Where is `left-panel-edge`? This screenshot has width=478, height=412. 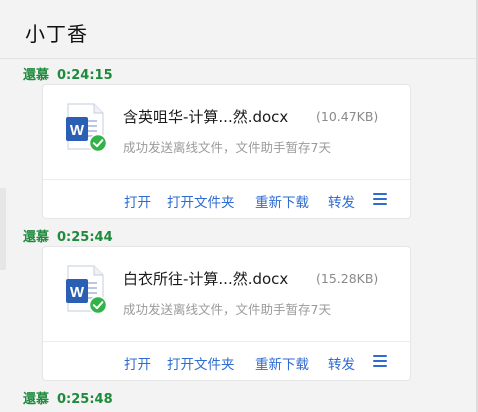 left-panel-edge is located at coordinates (3, 229).